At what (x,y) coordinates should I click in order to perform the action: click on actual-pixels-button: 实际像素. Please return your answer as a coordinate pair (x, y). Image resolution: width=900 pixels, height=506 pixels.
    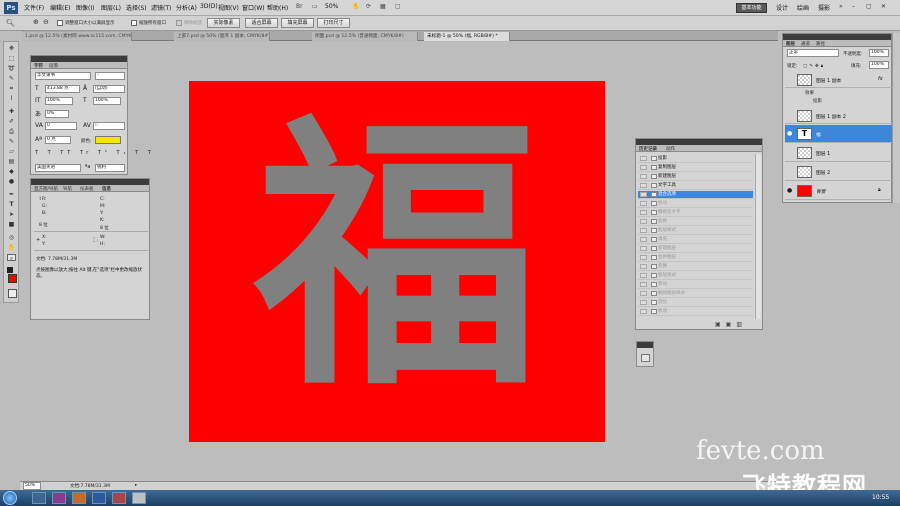
    Looking at the image, I should click on (223, 23).